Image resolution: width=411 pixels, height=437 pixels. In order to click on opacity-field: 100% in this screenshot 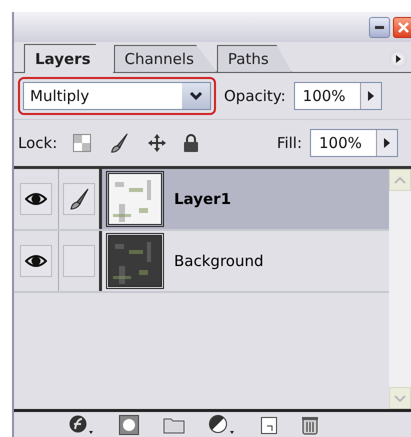, I will do `click(338, 96)`.